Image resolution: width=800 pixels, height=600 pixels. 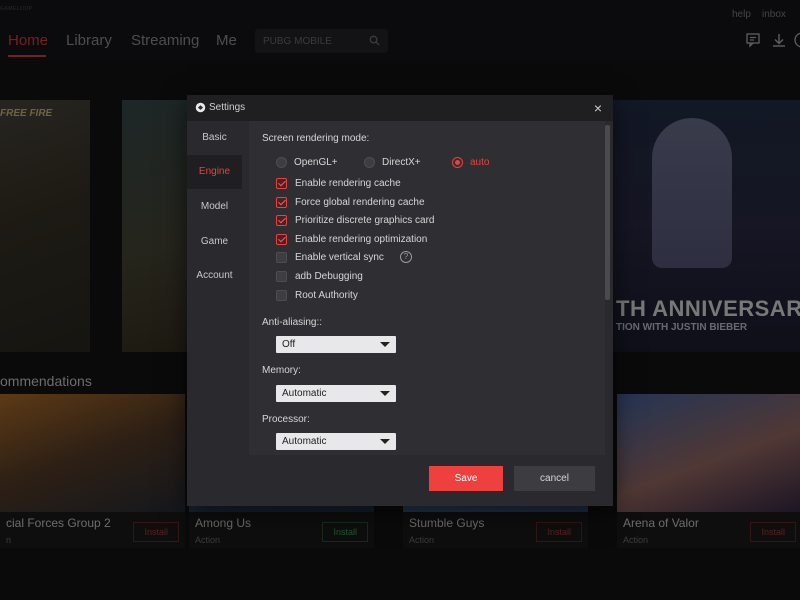 I want to click on memory-label: Memory:, so click(x=281, y=370).